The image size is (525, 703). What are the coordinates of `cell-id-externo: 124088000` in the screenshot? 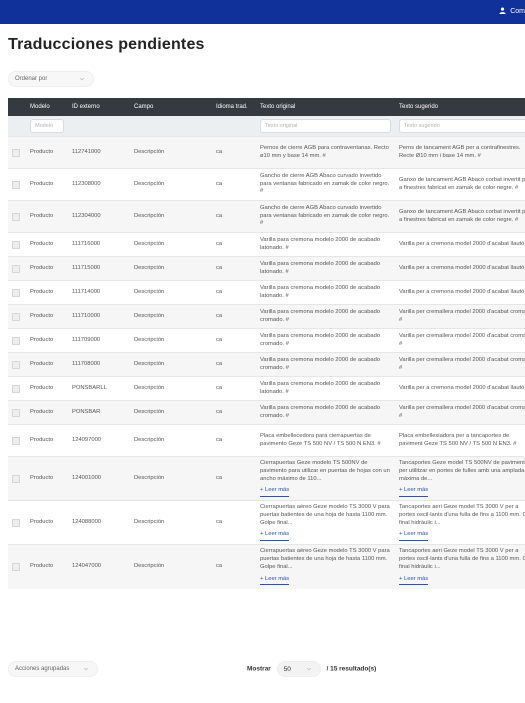 It's located at (87, 521).